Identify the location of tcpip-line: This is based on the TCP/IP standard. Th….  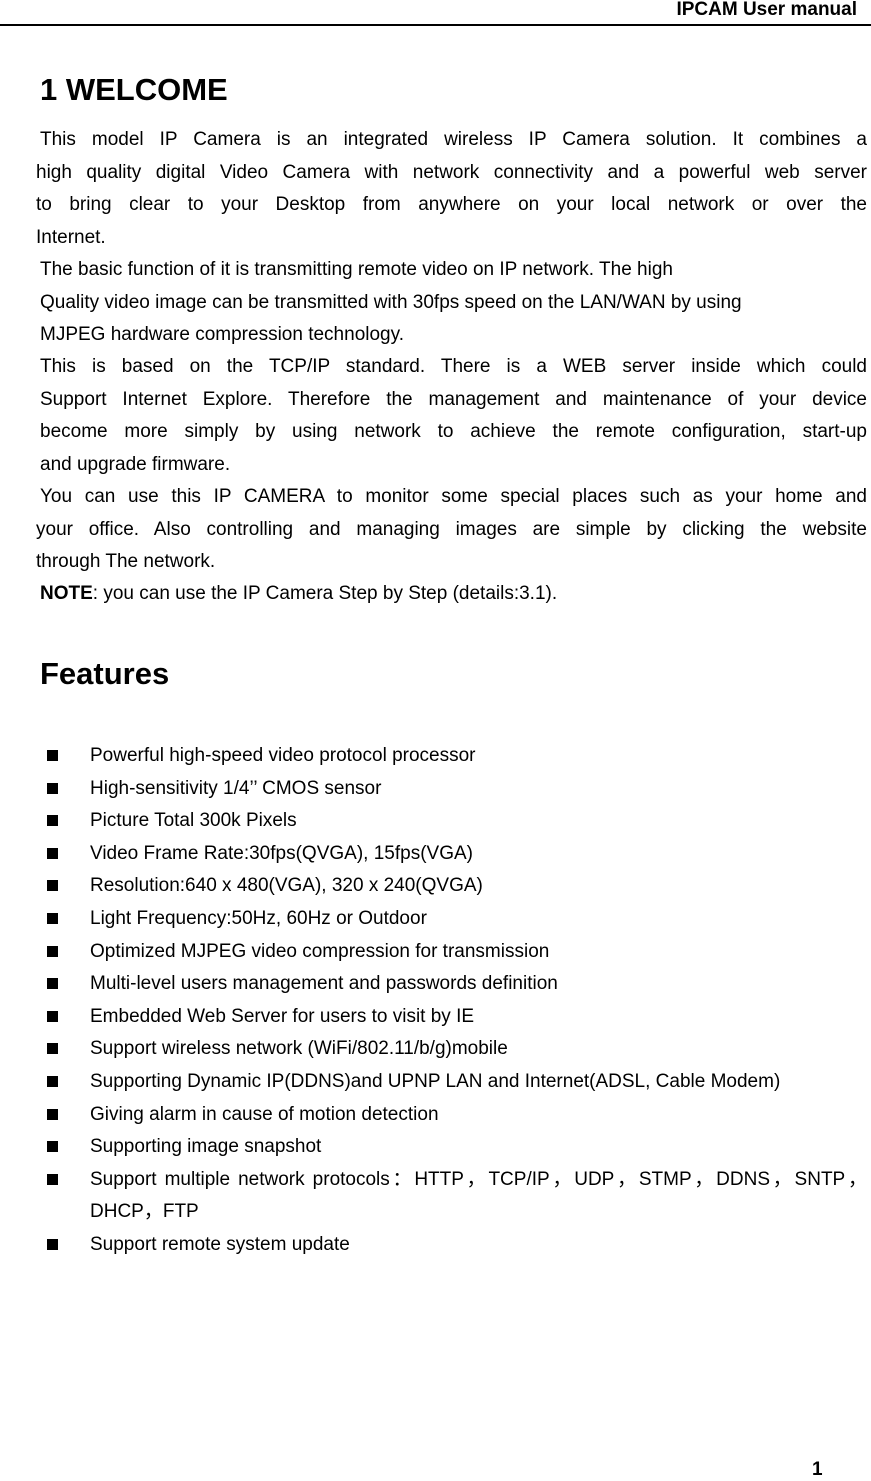
(453, 366).